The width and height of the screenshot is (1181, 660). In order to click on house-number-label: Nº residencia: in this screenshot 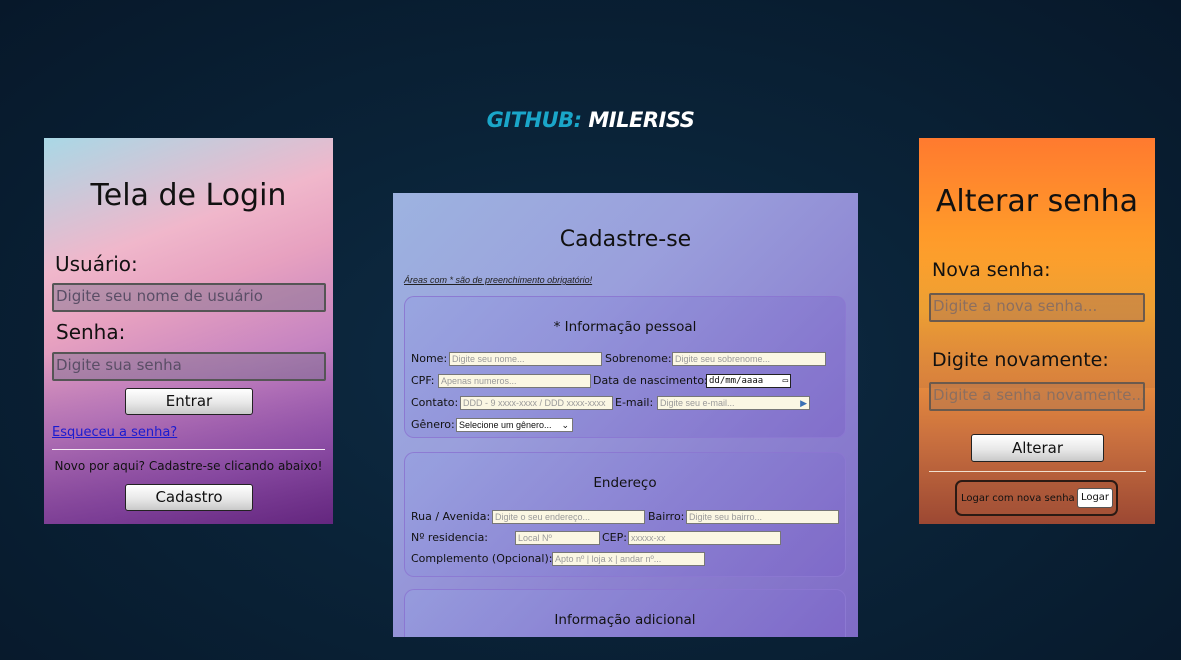, I will do `click(450, 537)`.